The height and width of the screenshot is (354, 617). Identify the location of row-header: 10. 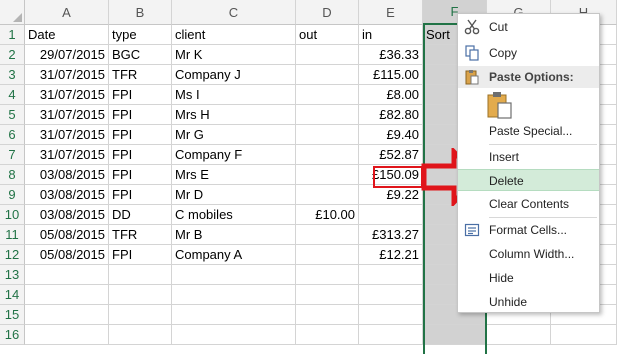
(12, 215).